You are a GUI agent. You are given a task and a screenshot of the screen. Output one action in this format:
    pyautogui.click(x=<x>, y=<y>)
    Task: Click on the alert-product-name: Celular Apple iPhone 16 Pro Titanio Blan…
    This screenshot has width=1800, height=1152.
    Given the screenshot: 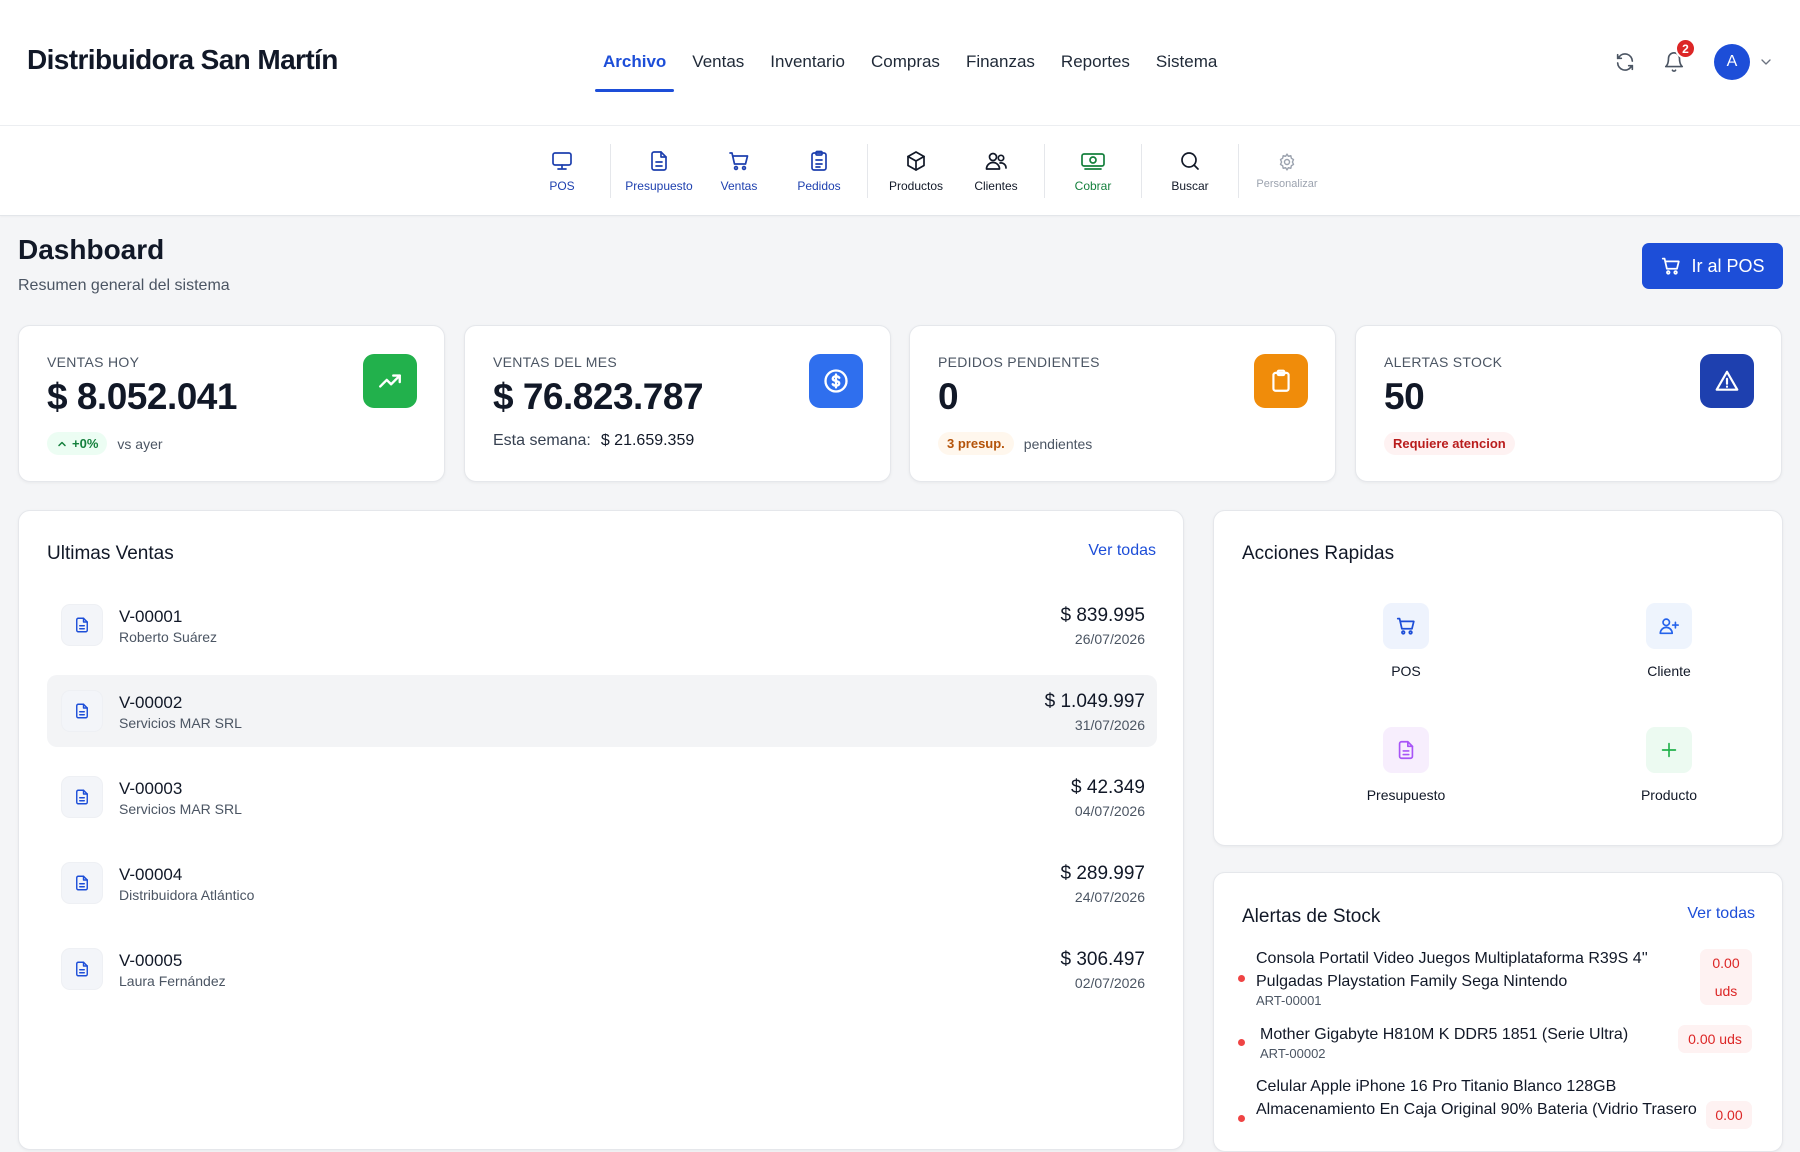 What is the action you would take?
    pyautogui.click(x=1489, y=1098)
    